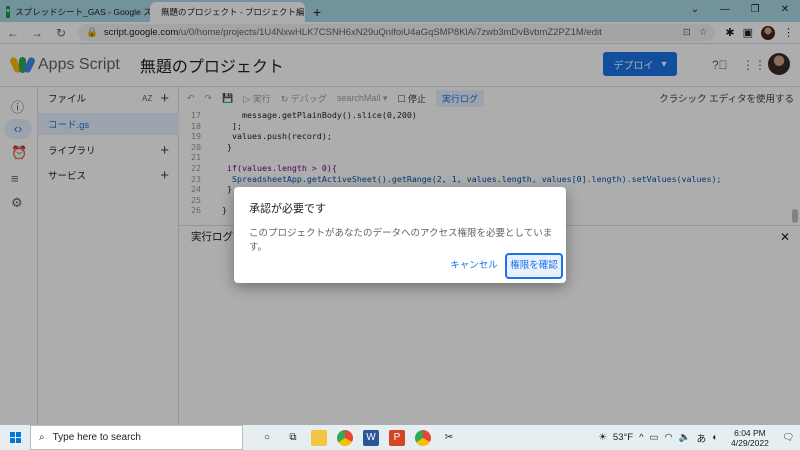 The height and width of the screenshot is (450, 800). I want to click on dialog-title: 承認が必要です, so click(287, 209).